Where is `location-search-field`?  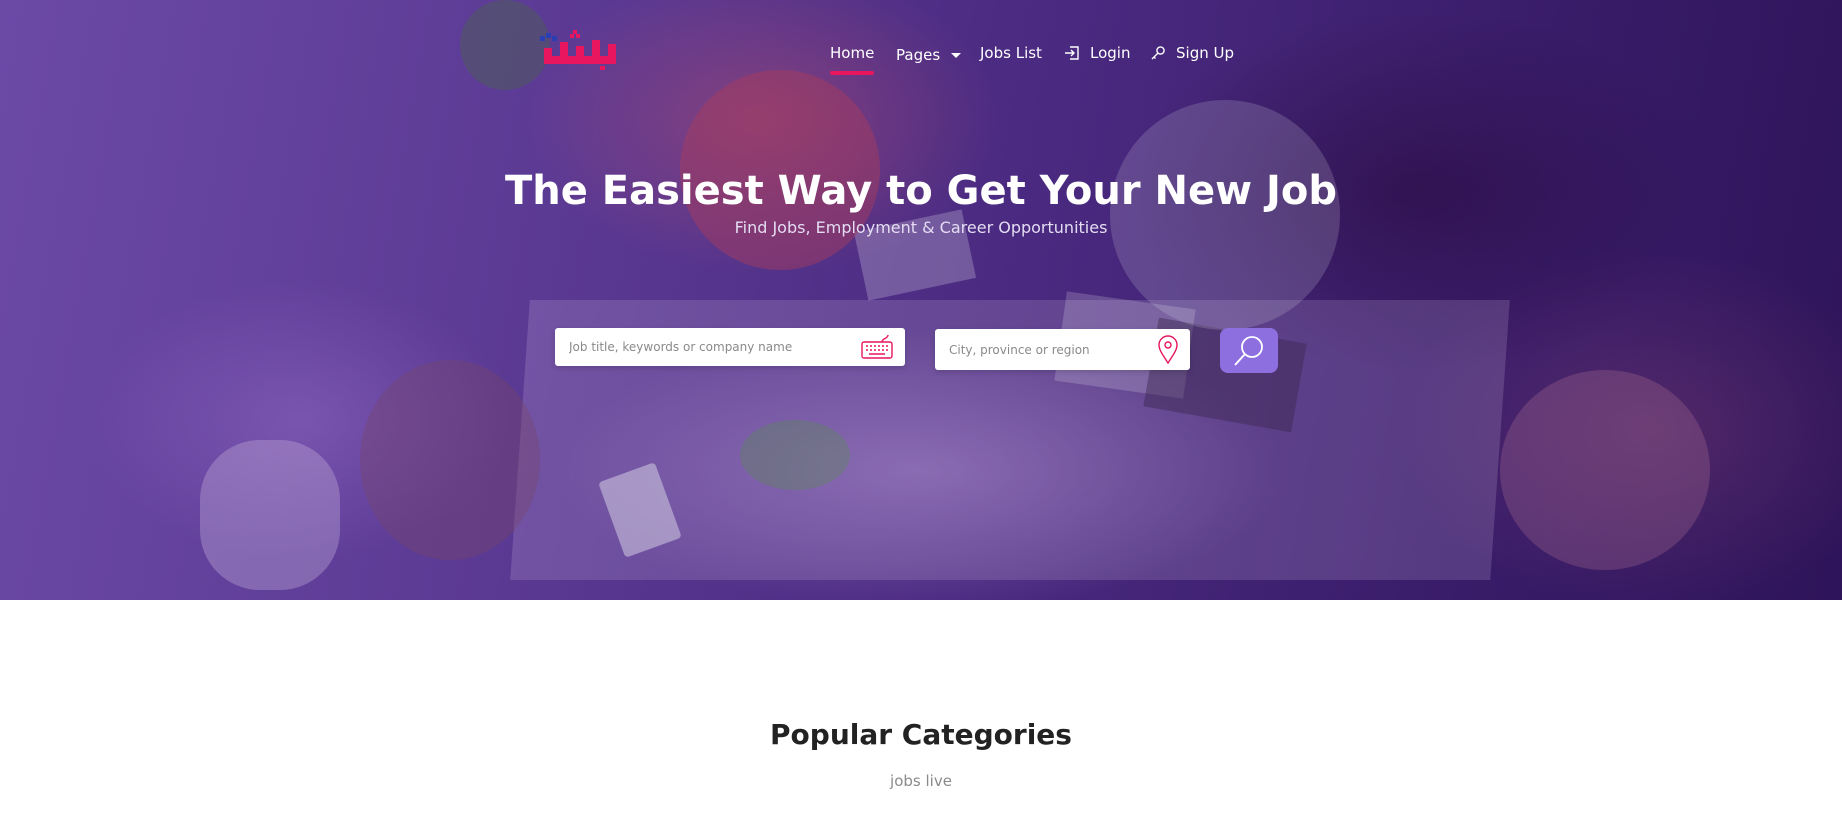 location-search-field is located at coordinates (1062, 349).